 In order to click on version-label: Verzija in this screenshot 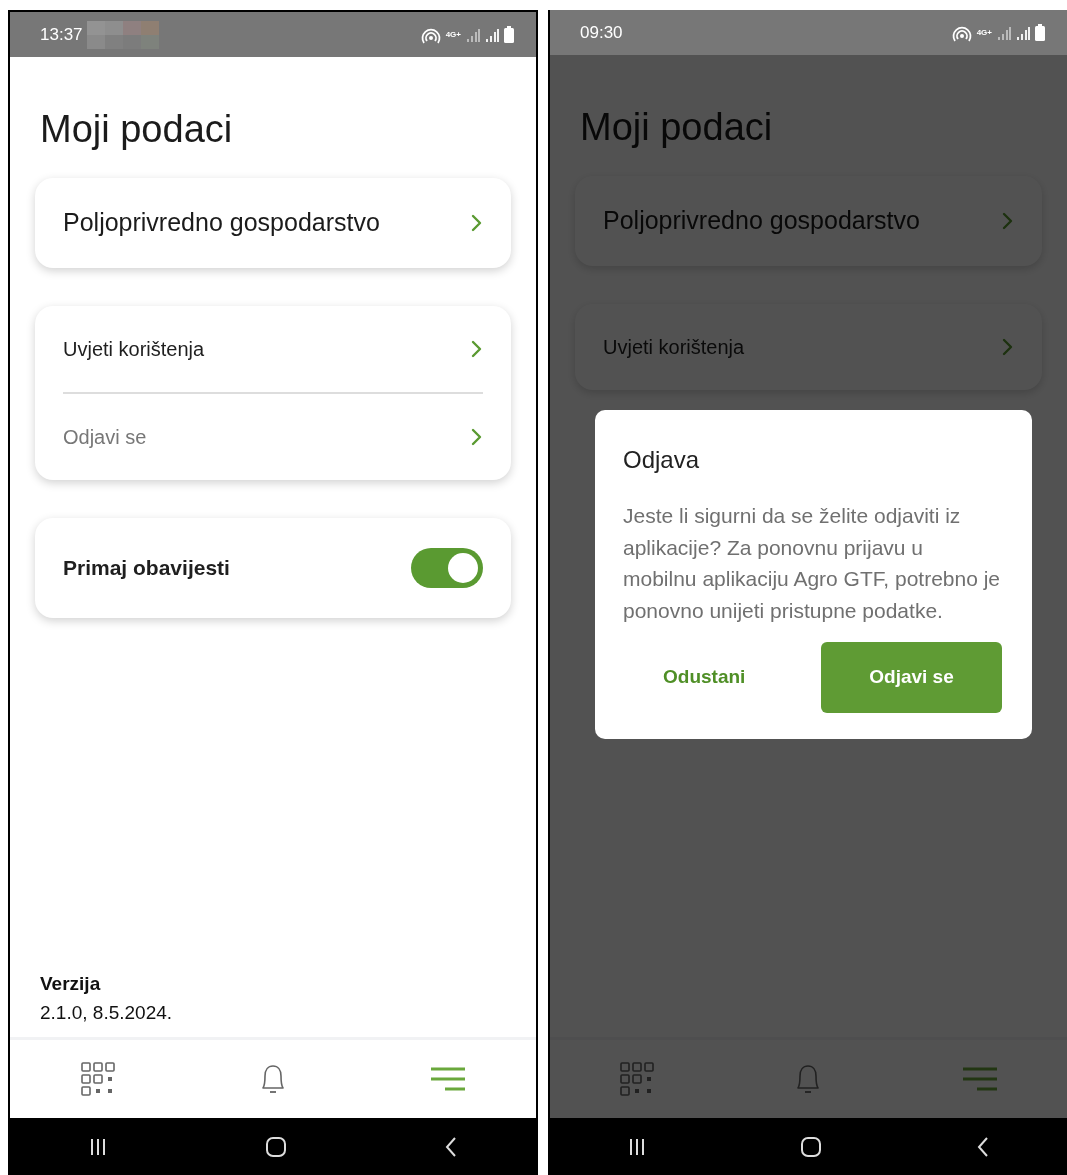, I will do `click(71, 984)`.